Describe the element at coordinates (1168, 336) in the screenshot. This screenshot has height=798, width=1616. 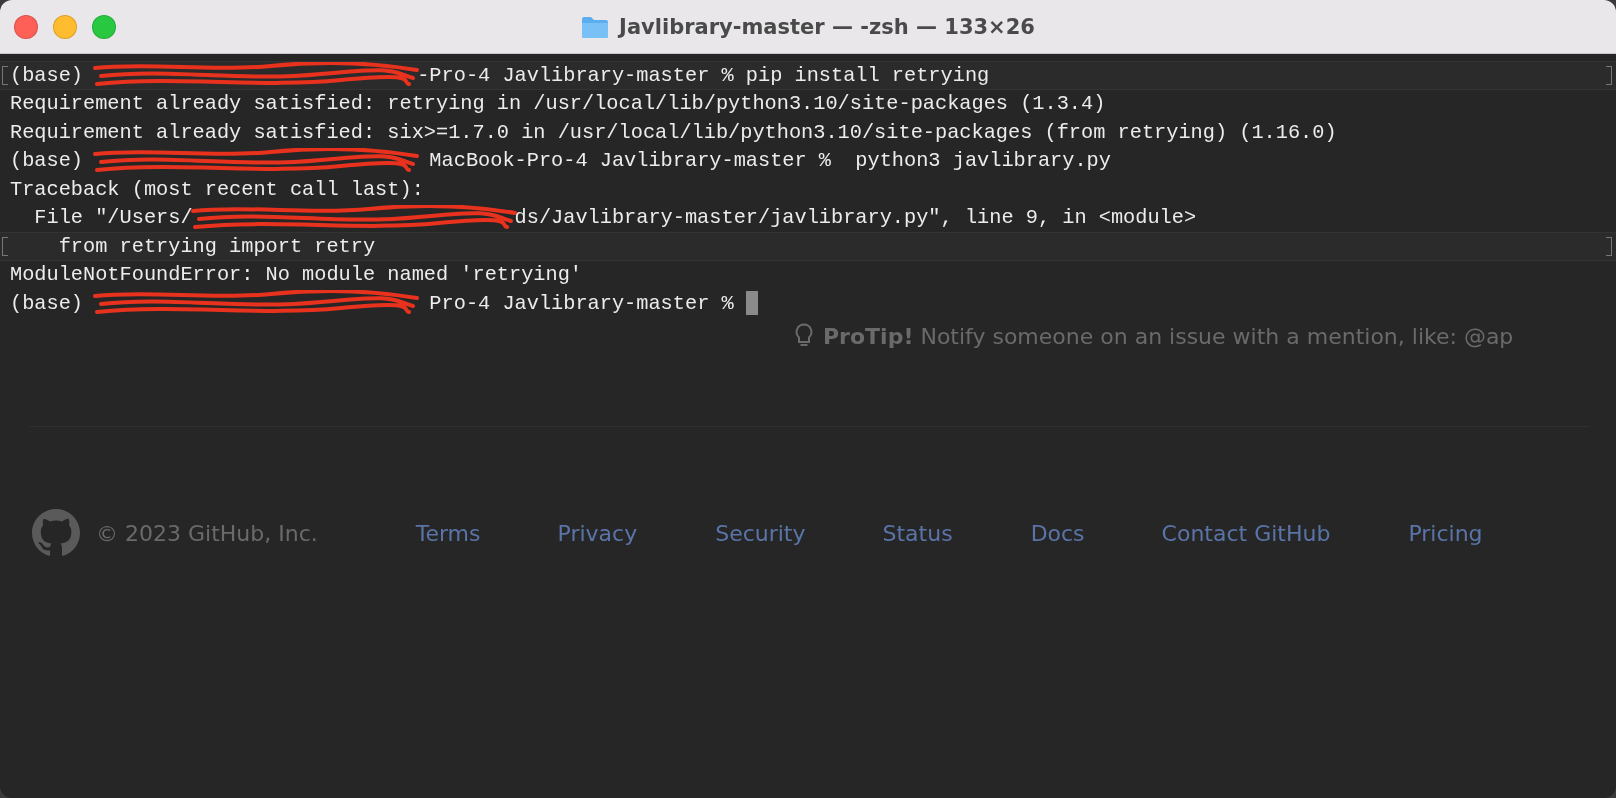
I see `protip-text: ProTip! Notify someone on an issue with a mention, like: @ap` at that location.